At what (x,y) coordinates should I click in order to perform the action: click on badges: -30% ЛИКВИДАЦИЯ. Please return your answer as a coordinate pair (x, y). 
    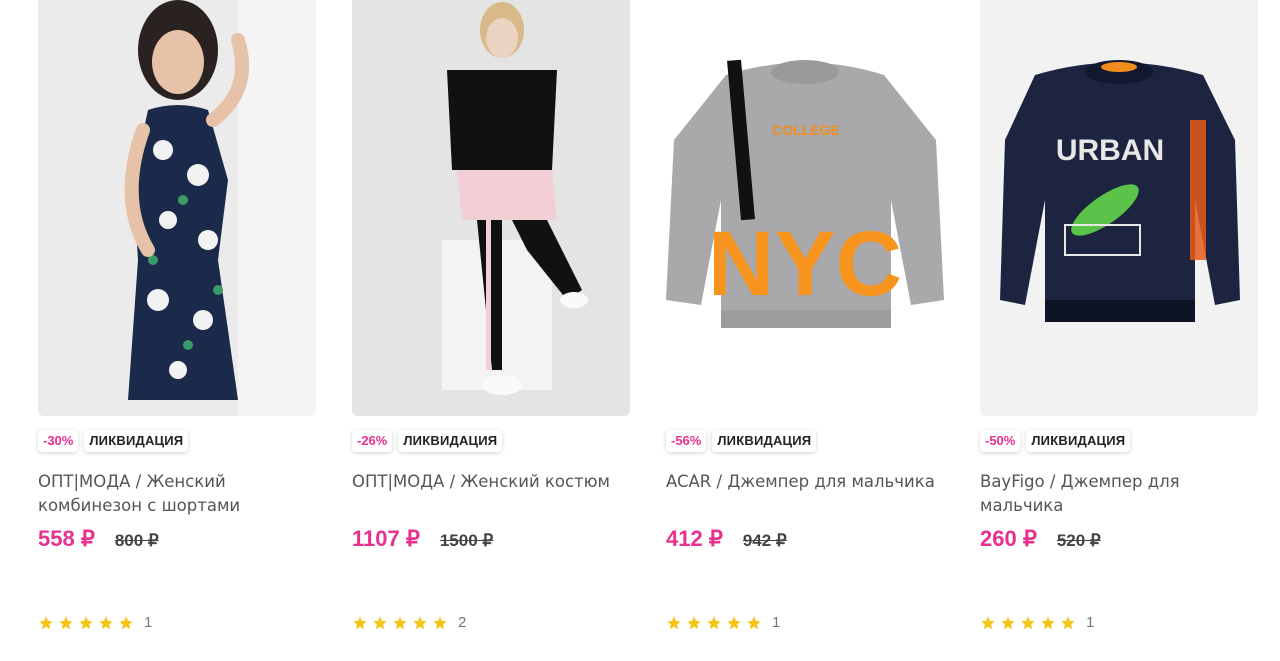
    Looking at the image, I should click on (113, 441).